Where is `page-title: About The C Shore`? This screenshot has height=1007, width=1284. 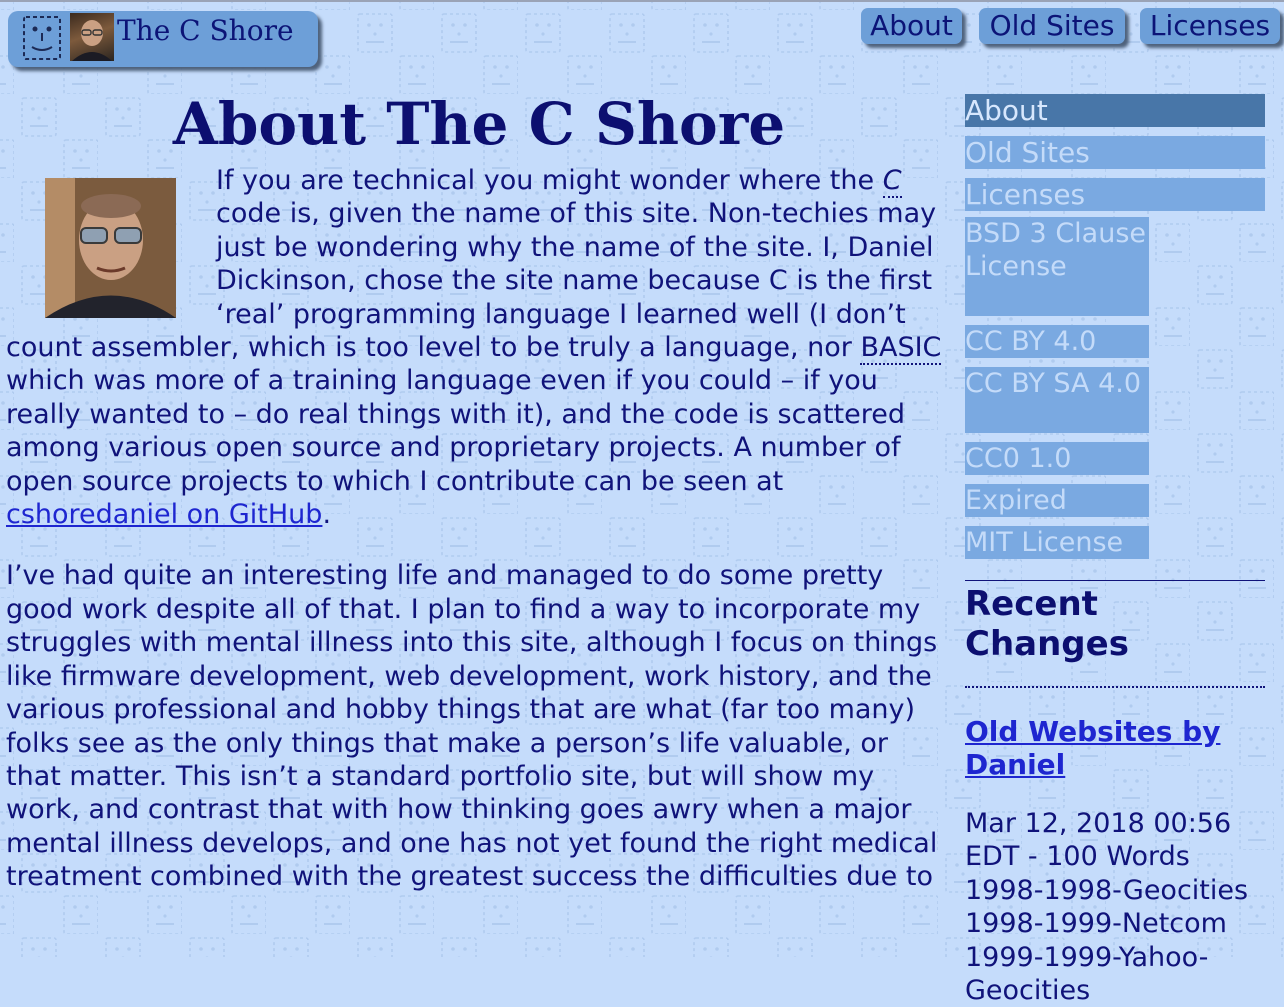 page-title: About The C Shore is located at coordinates (479, 124).